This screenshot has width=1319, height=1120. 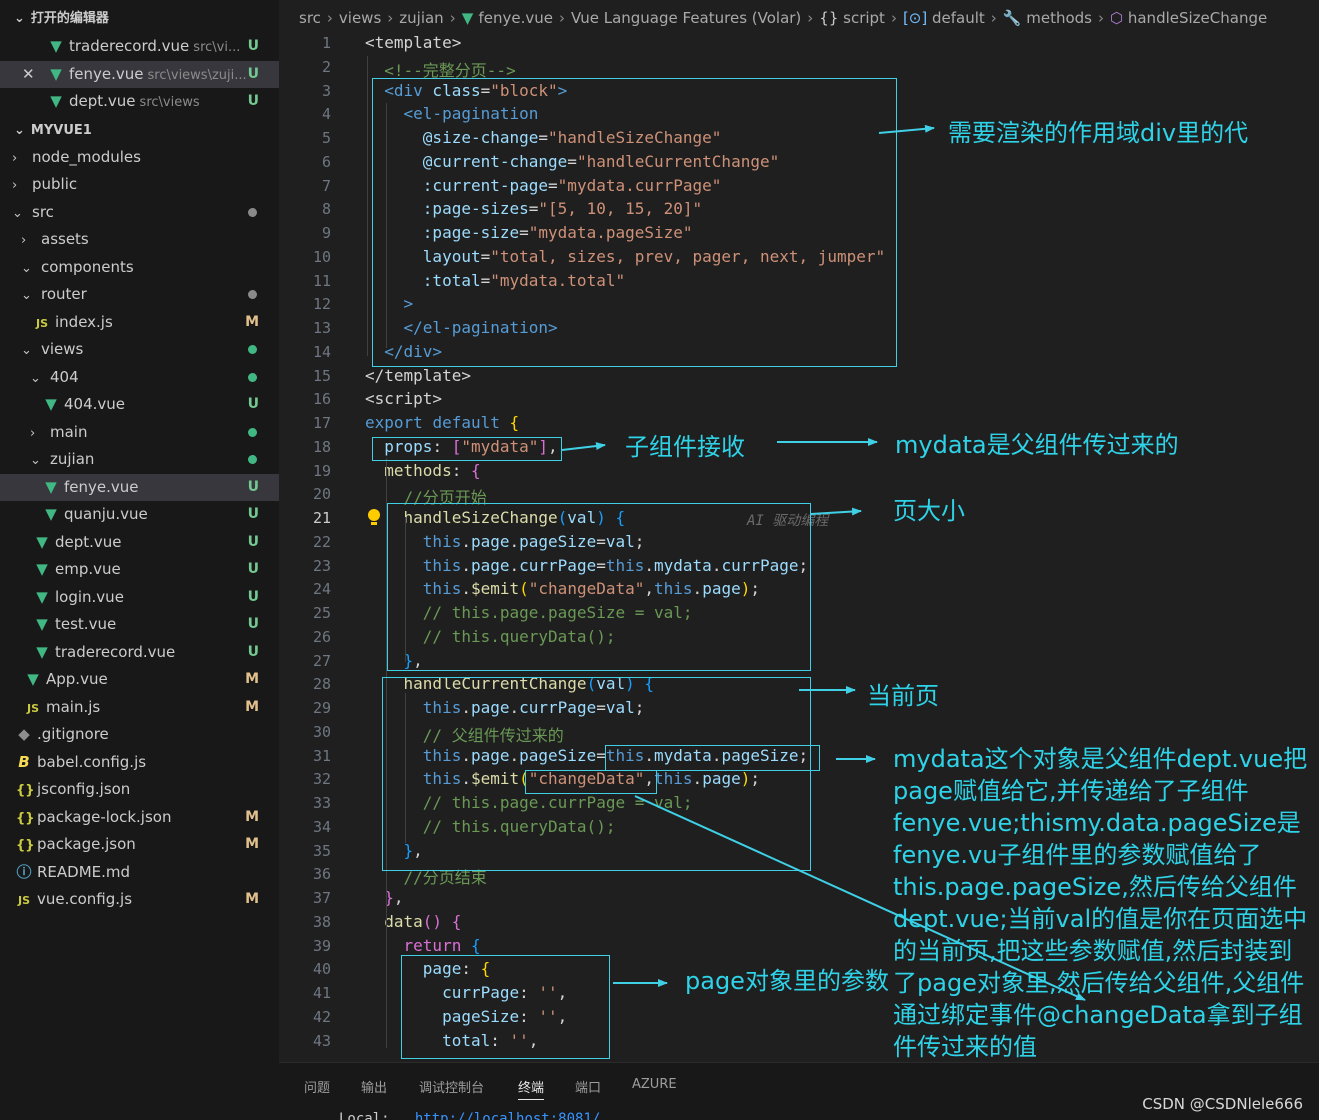 What do you see at coordinates (69, 431) in the screenshot?
I see `tree-item-label: main` at bounding box center [69, 431].